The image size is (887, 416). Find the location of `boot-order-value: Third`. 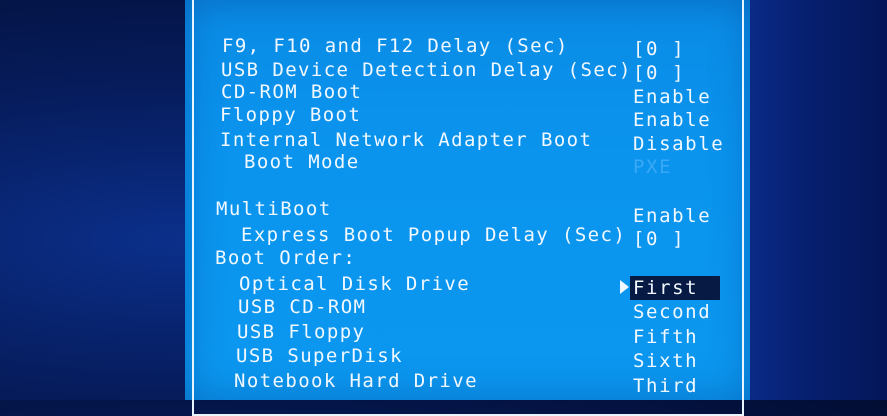

boot-order-value: Third is located at coordinates (665, 386).